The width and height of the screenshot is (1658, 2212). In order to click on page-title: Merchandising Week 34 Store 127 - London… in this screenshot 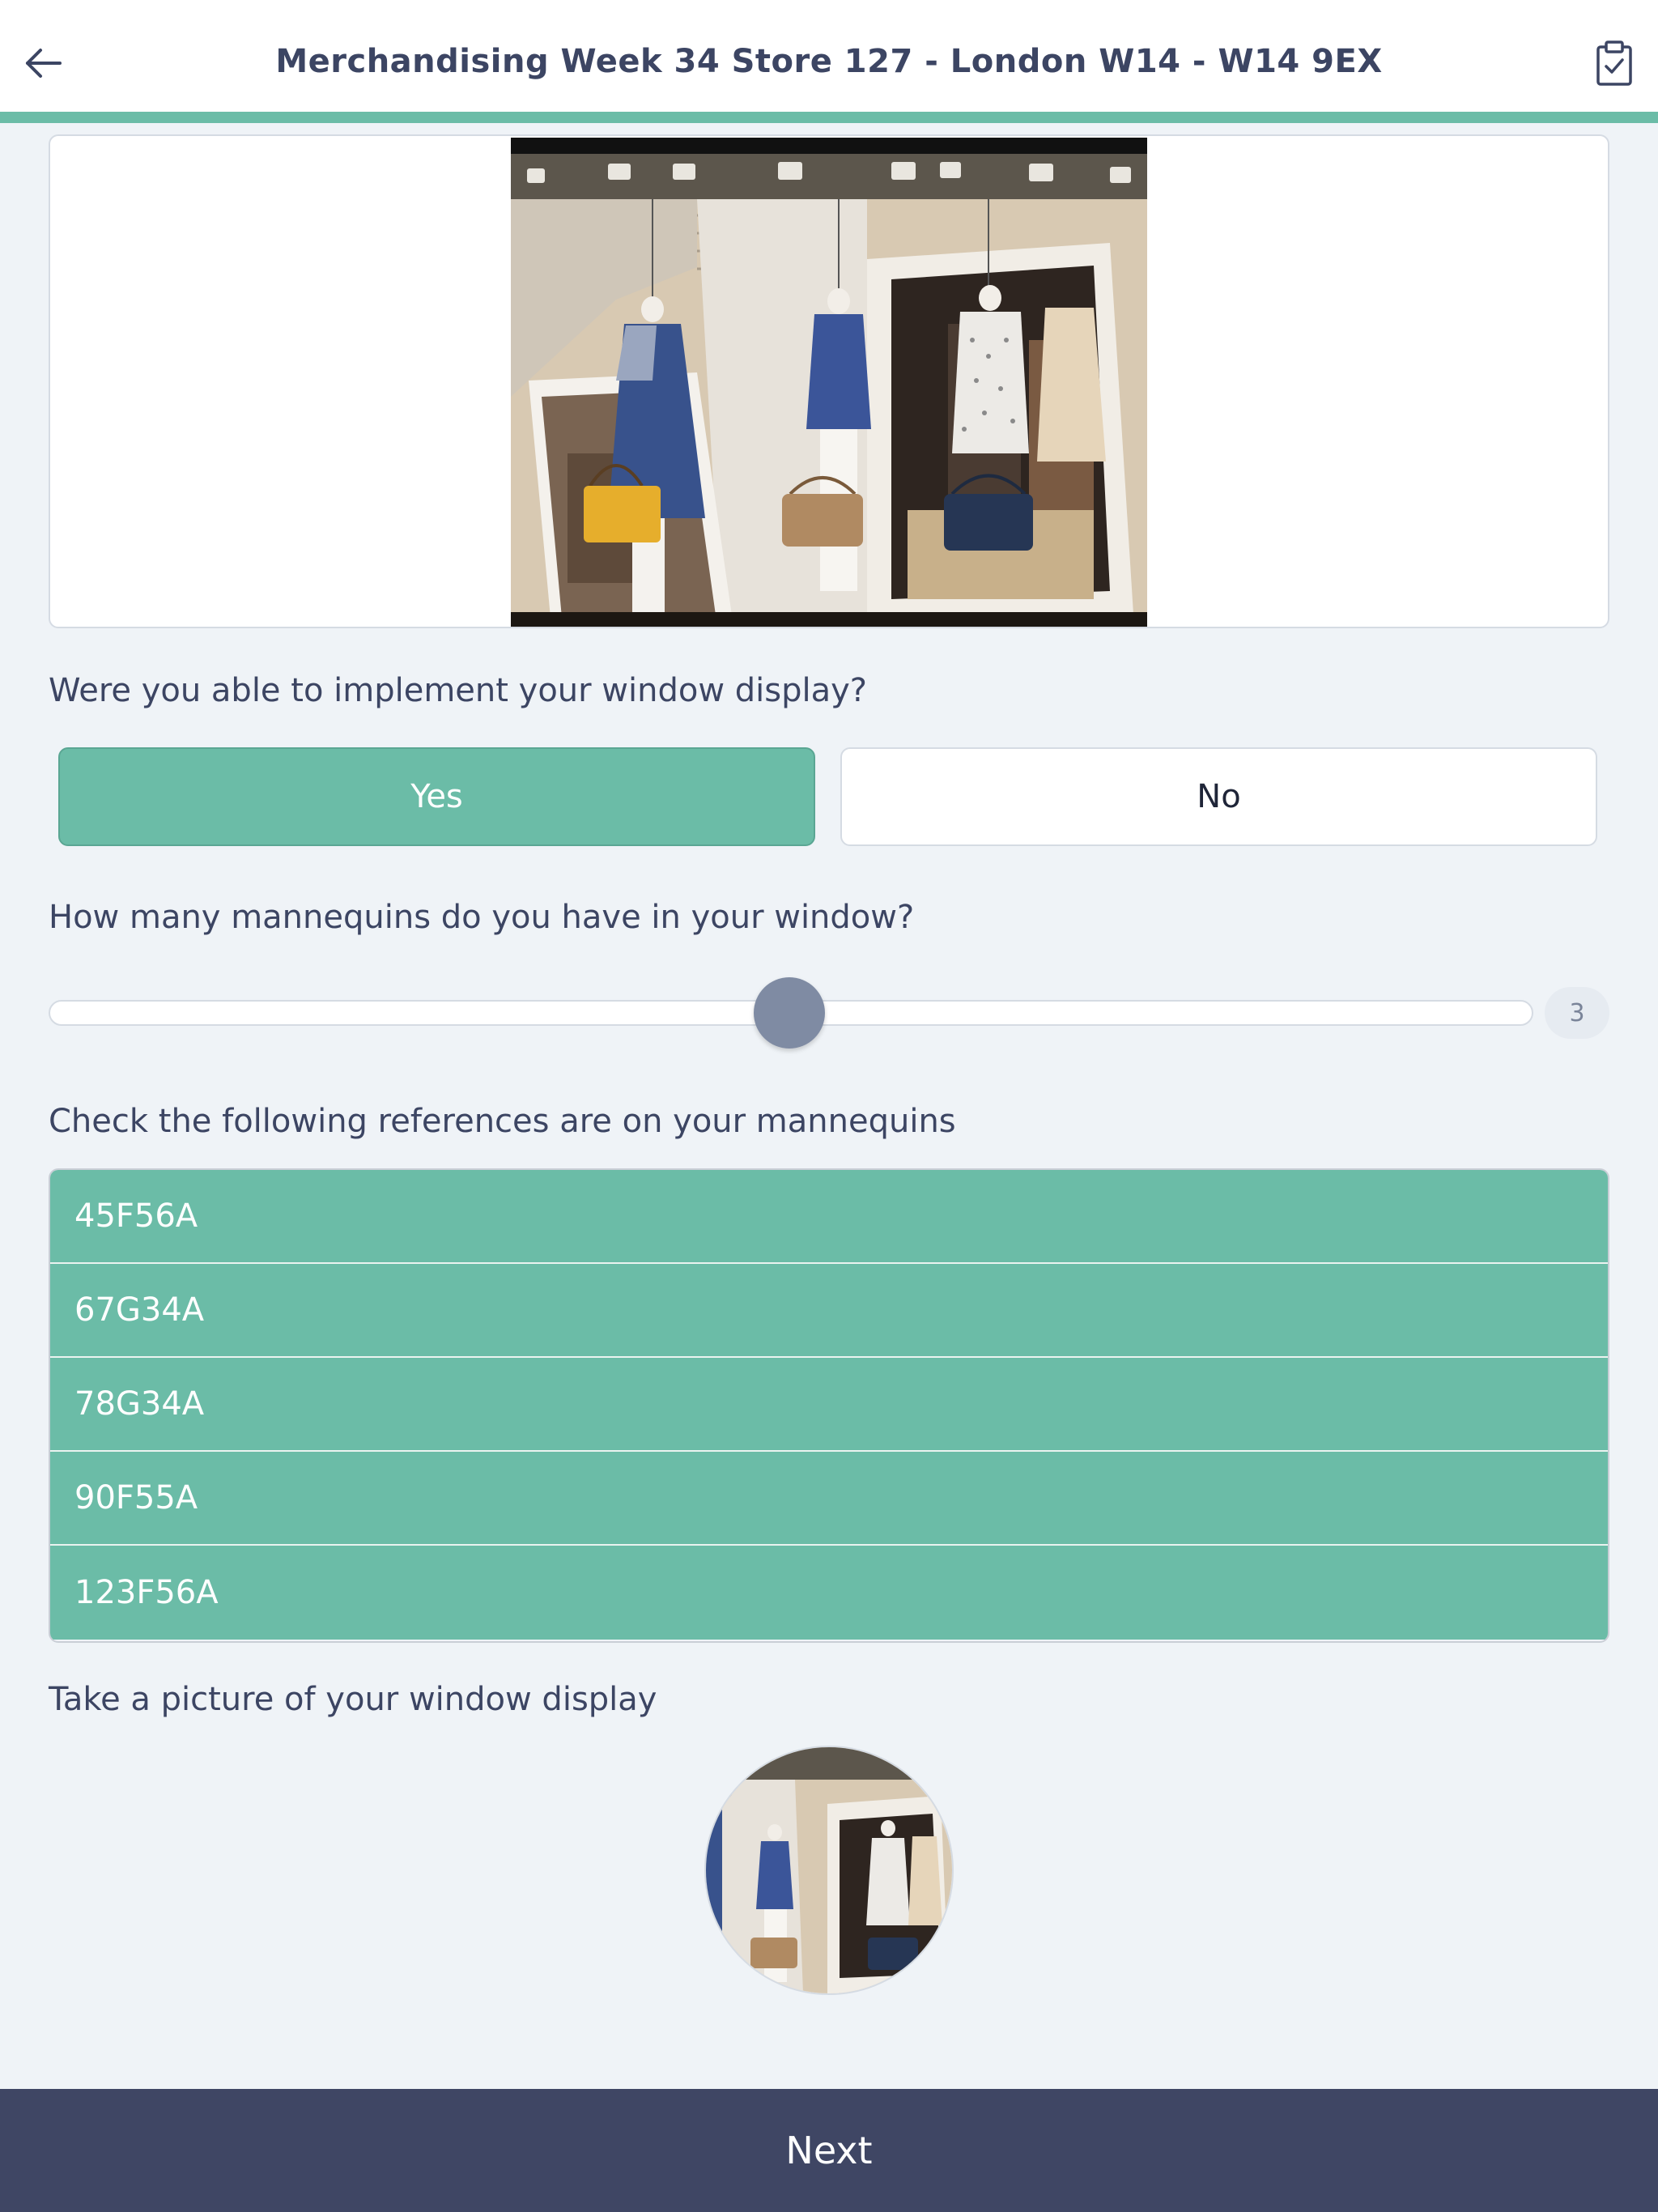, I will do `click(829, 62)`.